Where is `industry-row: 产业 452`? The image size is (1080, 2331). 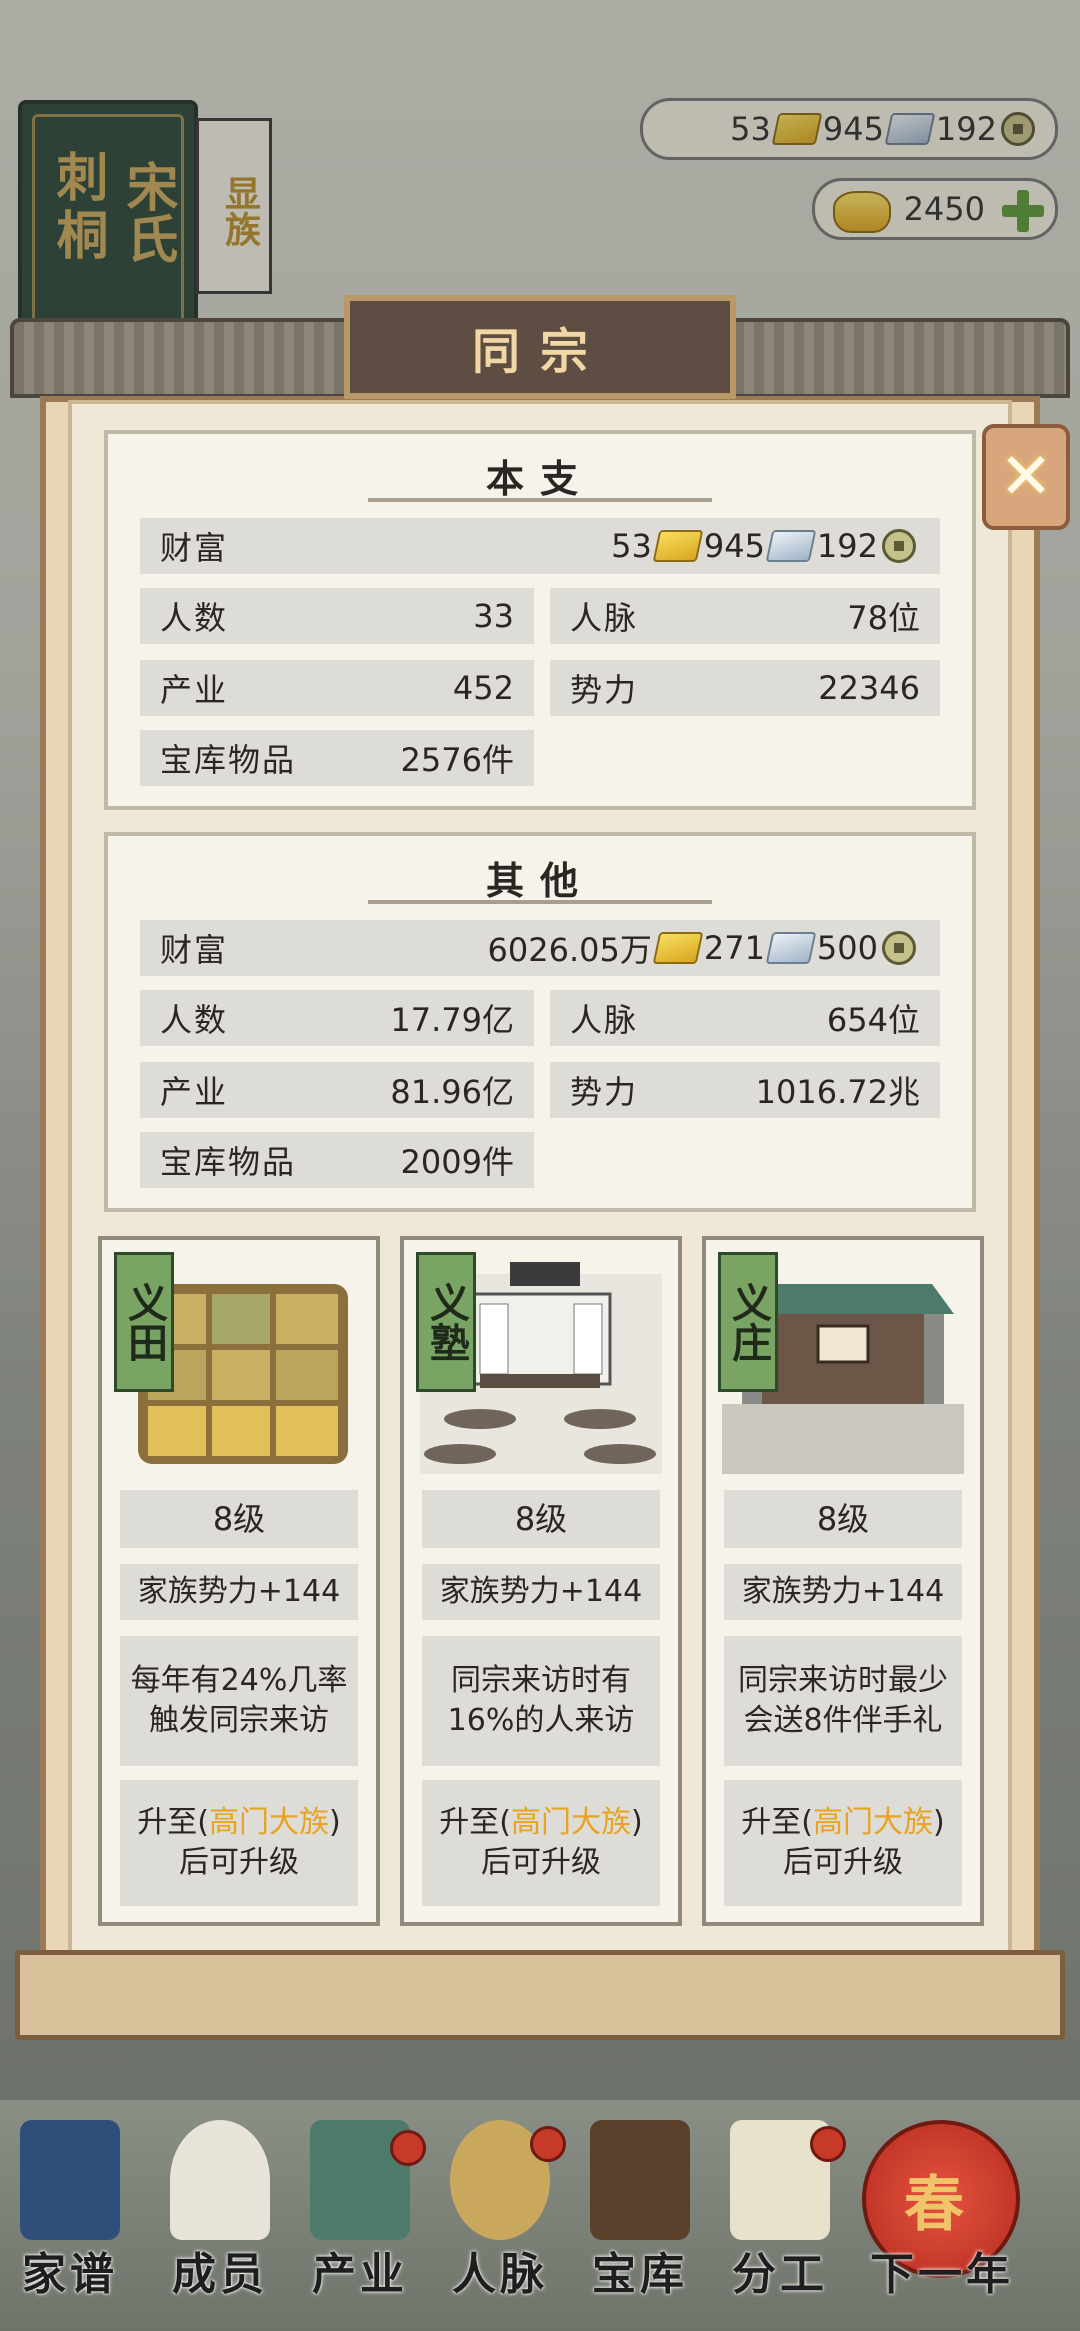
industry-row: 产业 452 is located at coordinates (337, 688).